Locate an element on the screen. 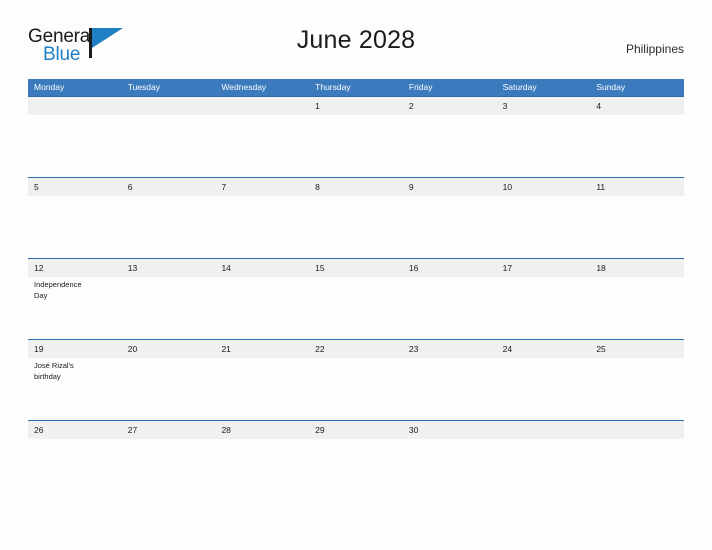  day-cell: 25 is located at coordinates (637, 380).